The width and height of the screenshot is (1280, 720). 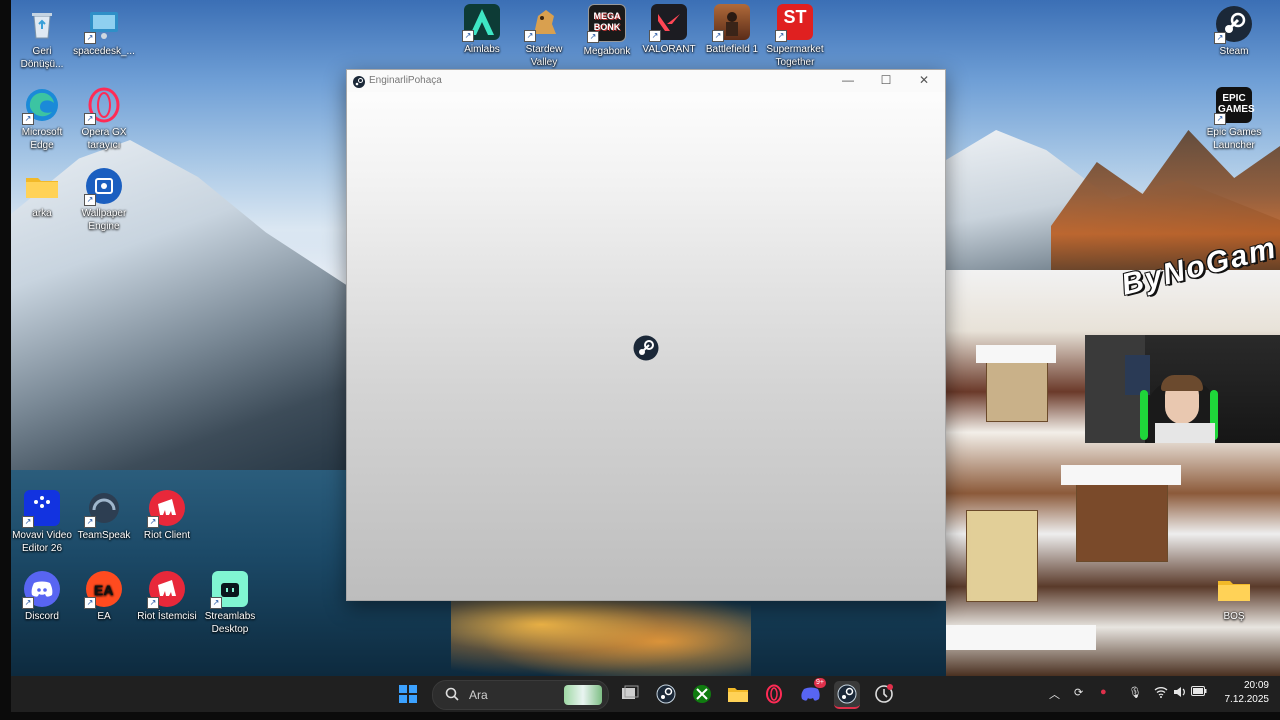 I want to click on desktop-icon-label: Aimlabs, so click(x=482, y=49).